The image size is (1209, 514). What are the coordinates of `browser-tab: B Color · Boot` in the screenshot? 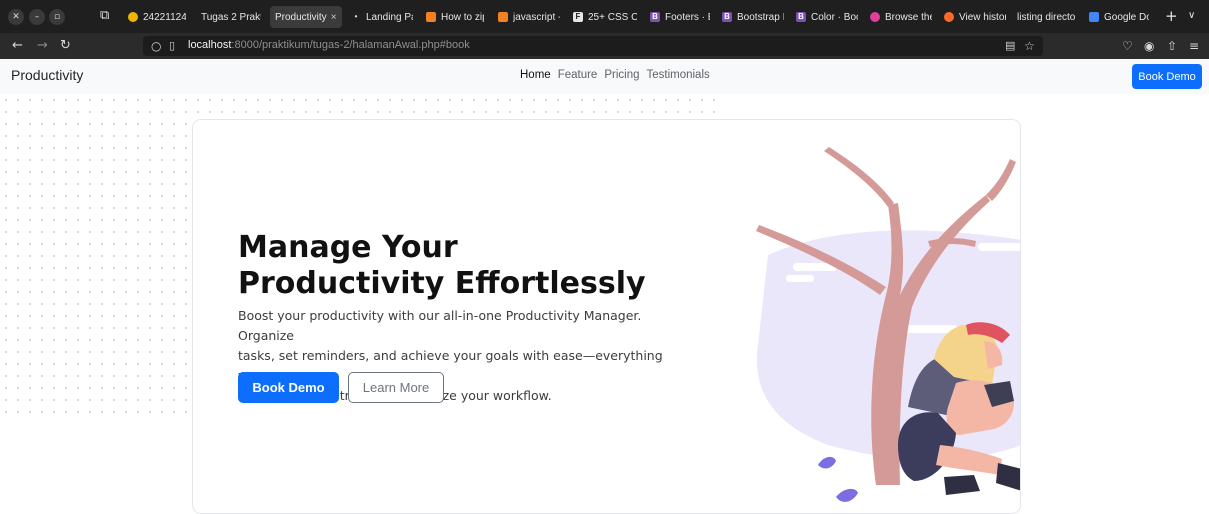 It's located at (827, 17).